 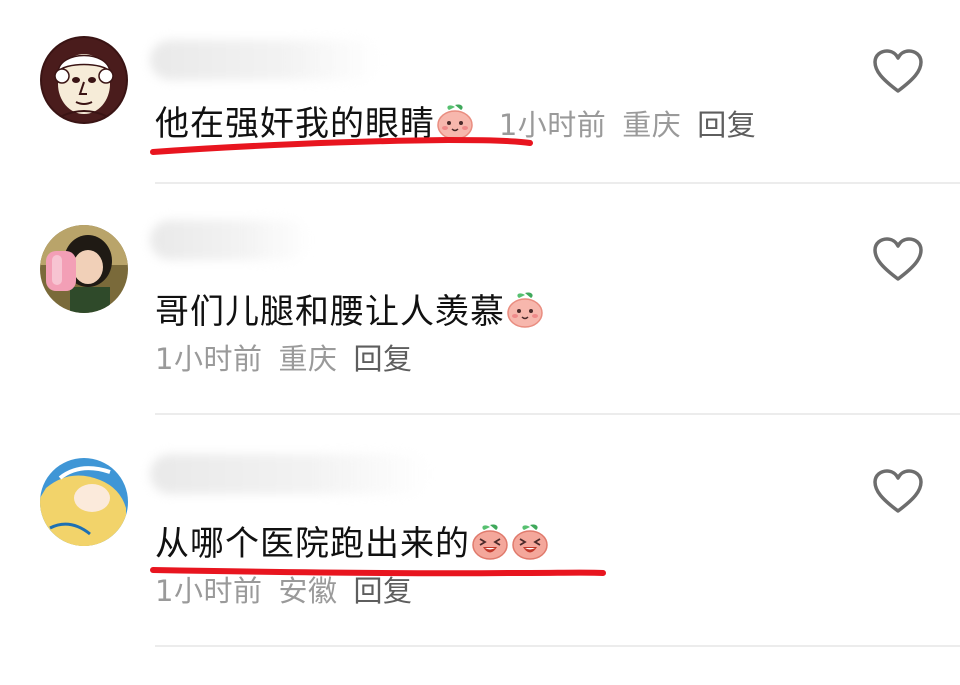 I want to click on comment-text-row: 从哪个医院跑出来的, so click(x=352, y=540).